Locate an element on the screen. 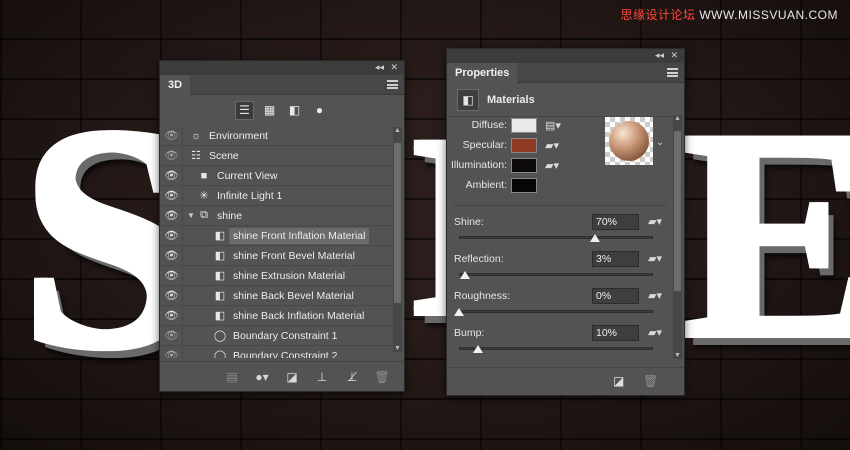 The height and width of the screenshot is (450, 850). properties-panel-titlebar: ◂◂ ✕ is located at coordinates (565, 56).